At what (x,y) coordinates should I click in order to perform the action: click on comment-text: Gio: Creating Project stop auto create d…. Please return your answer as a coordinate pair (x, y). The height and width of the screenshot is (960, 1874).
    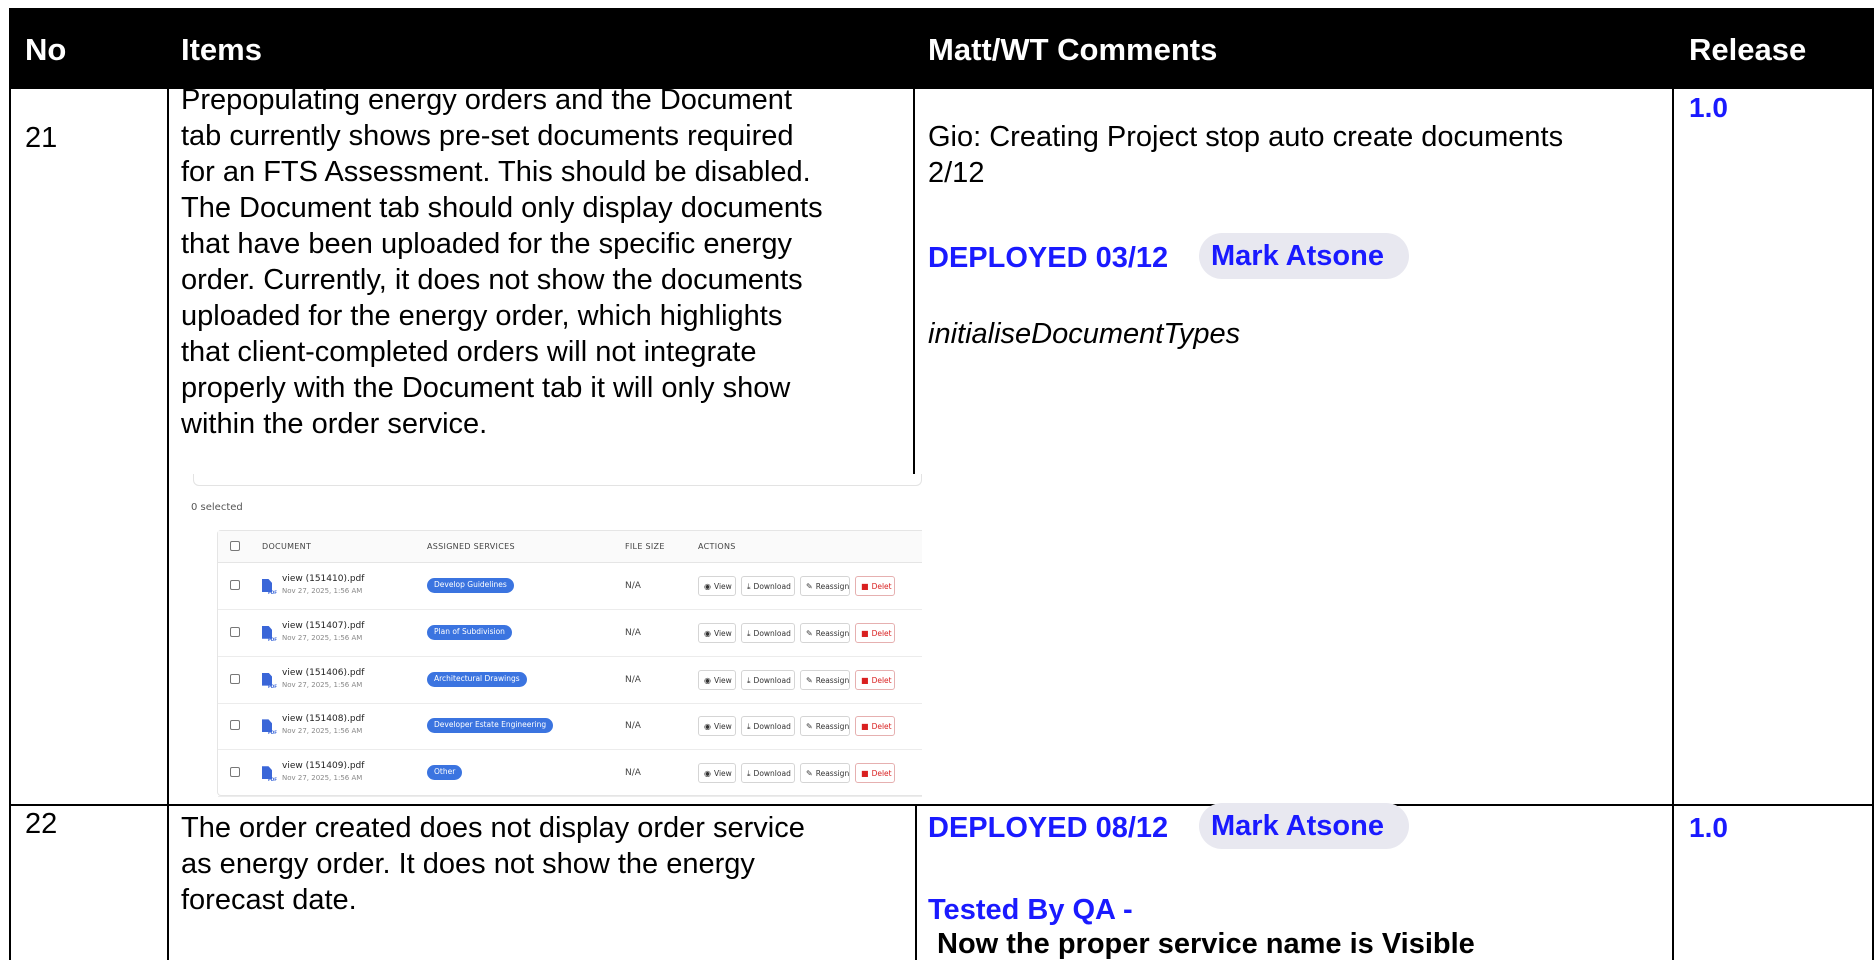
    Looking at the image, I should click on (1298, 155).